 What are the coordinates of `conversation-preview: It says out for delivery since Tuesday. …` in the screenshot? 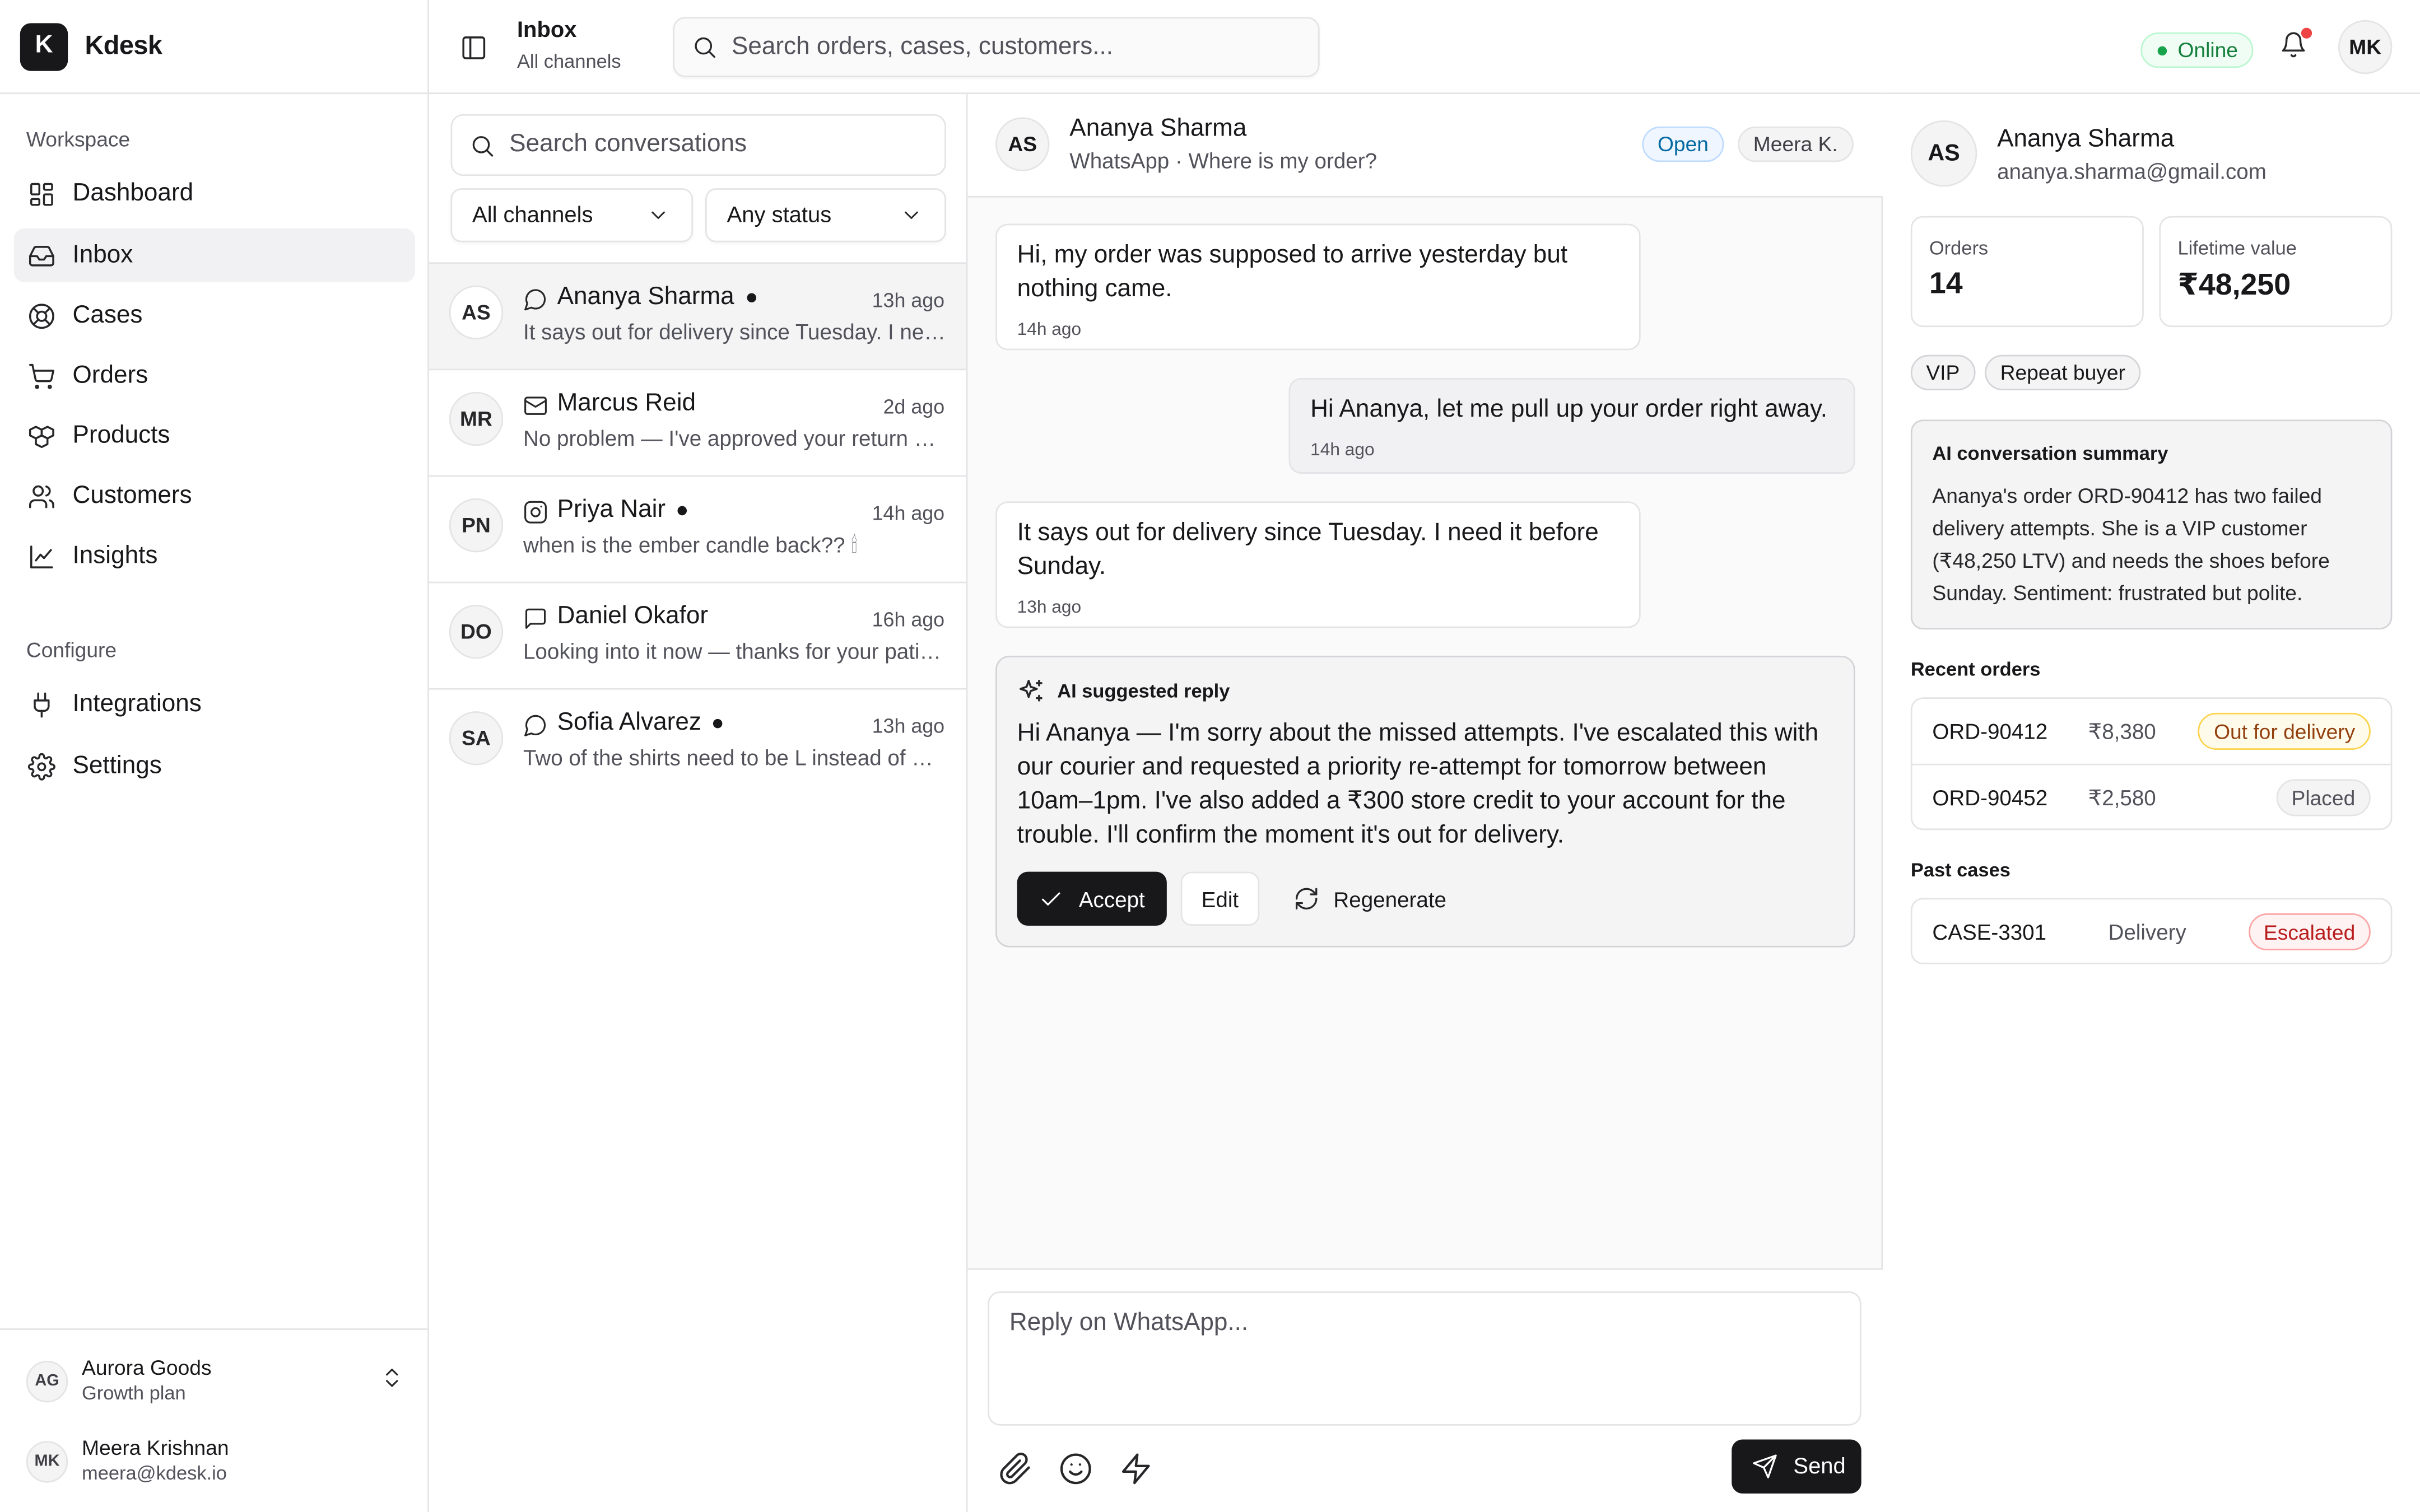 It's located at (735, 332).